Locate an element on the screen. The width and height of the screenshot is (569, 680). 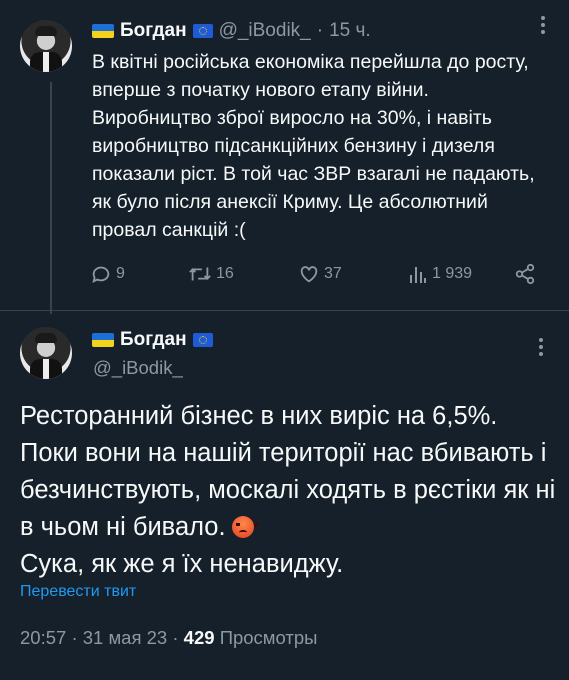
retweet-icon is located at coordinates (200, 274).